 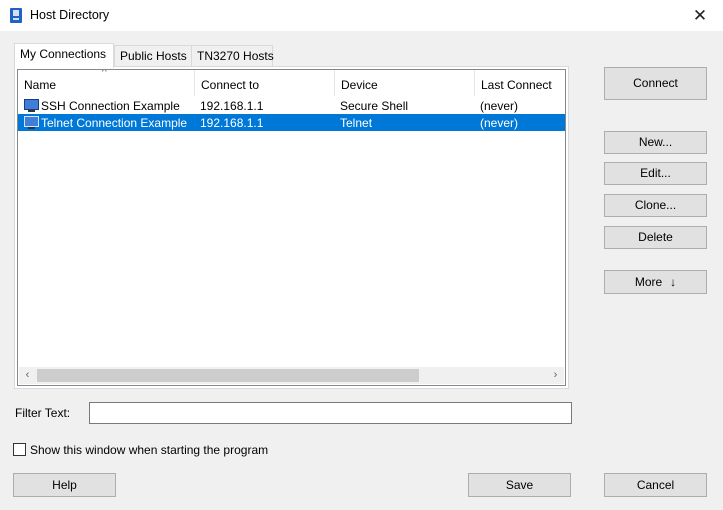 What do you see at coordinates (519, 485) in the screenshot?
I see `save-button: Save` at bounding box center [519, 485].